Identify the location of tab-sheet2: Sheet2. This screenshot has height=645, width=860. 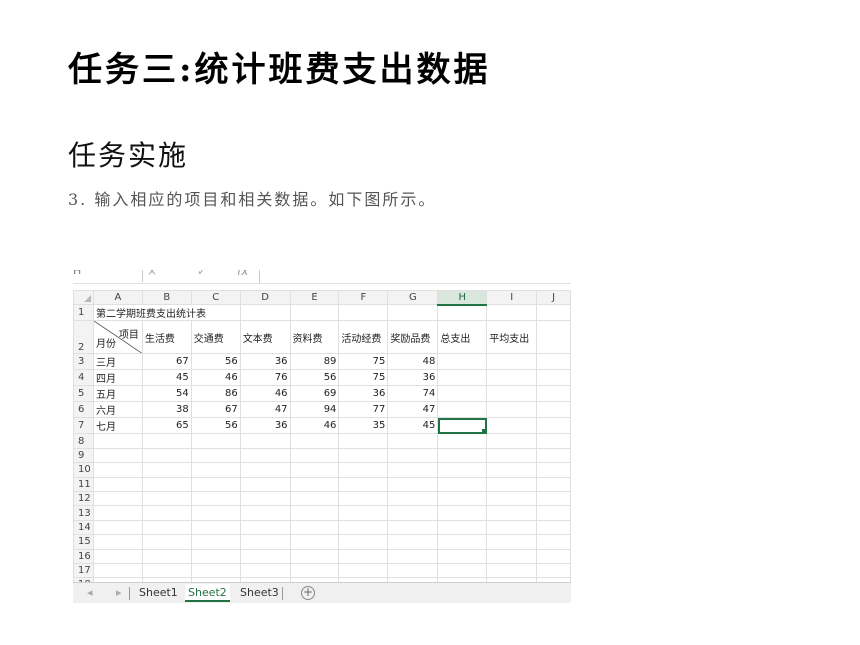
(207, 593).